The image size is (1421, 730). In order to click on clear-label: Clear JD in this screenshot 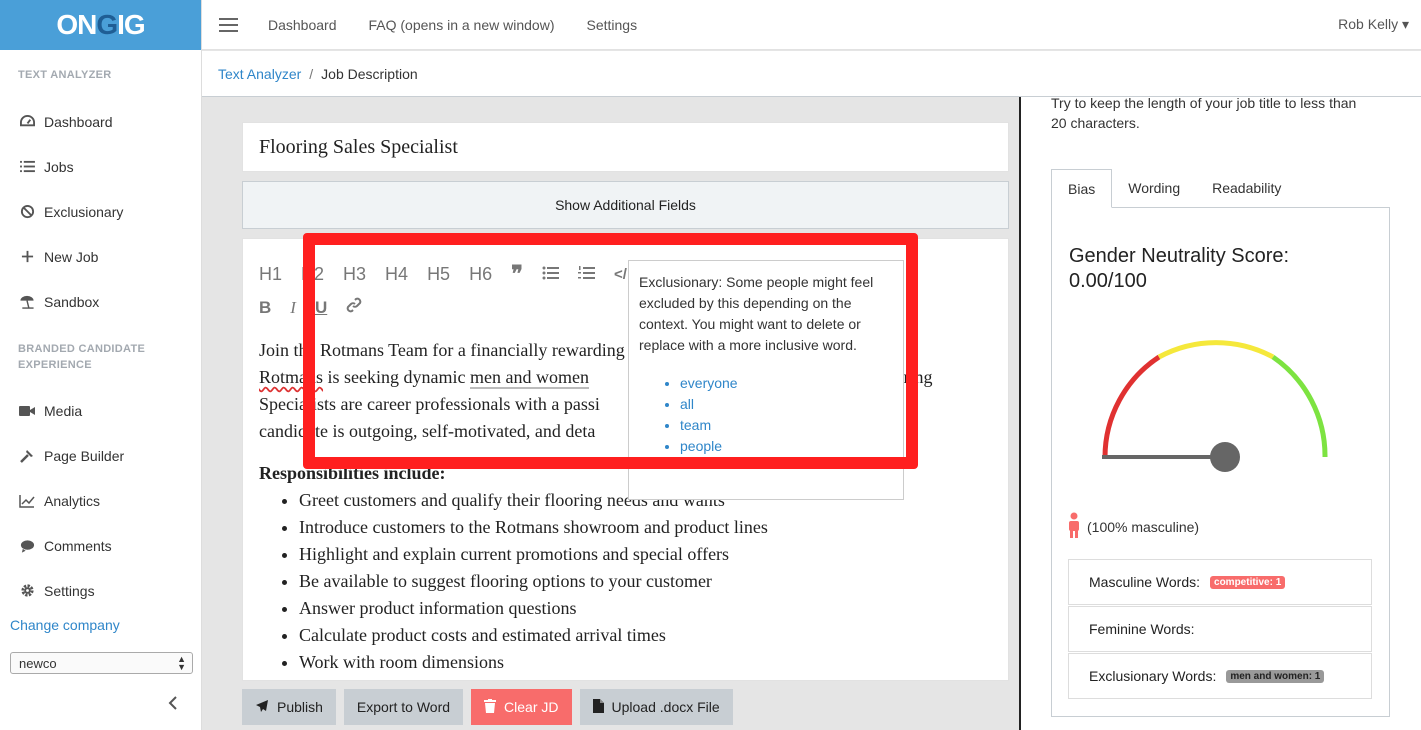, I will do `click(531, 707)`.